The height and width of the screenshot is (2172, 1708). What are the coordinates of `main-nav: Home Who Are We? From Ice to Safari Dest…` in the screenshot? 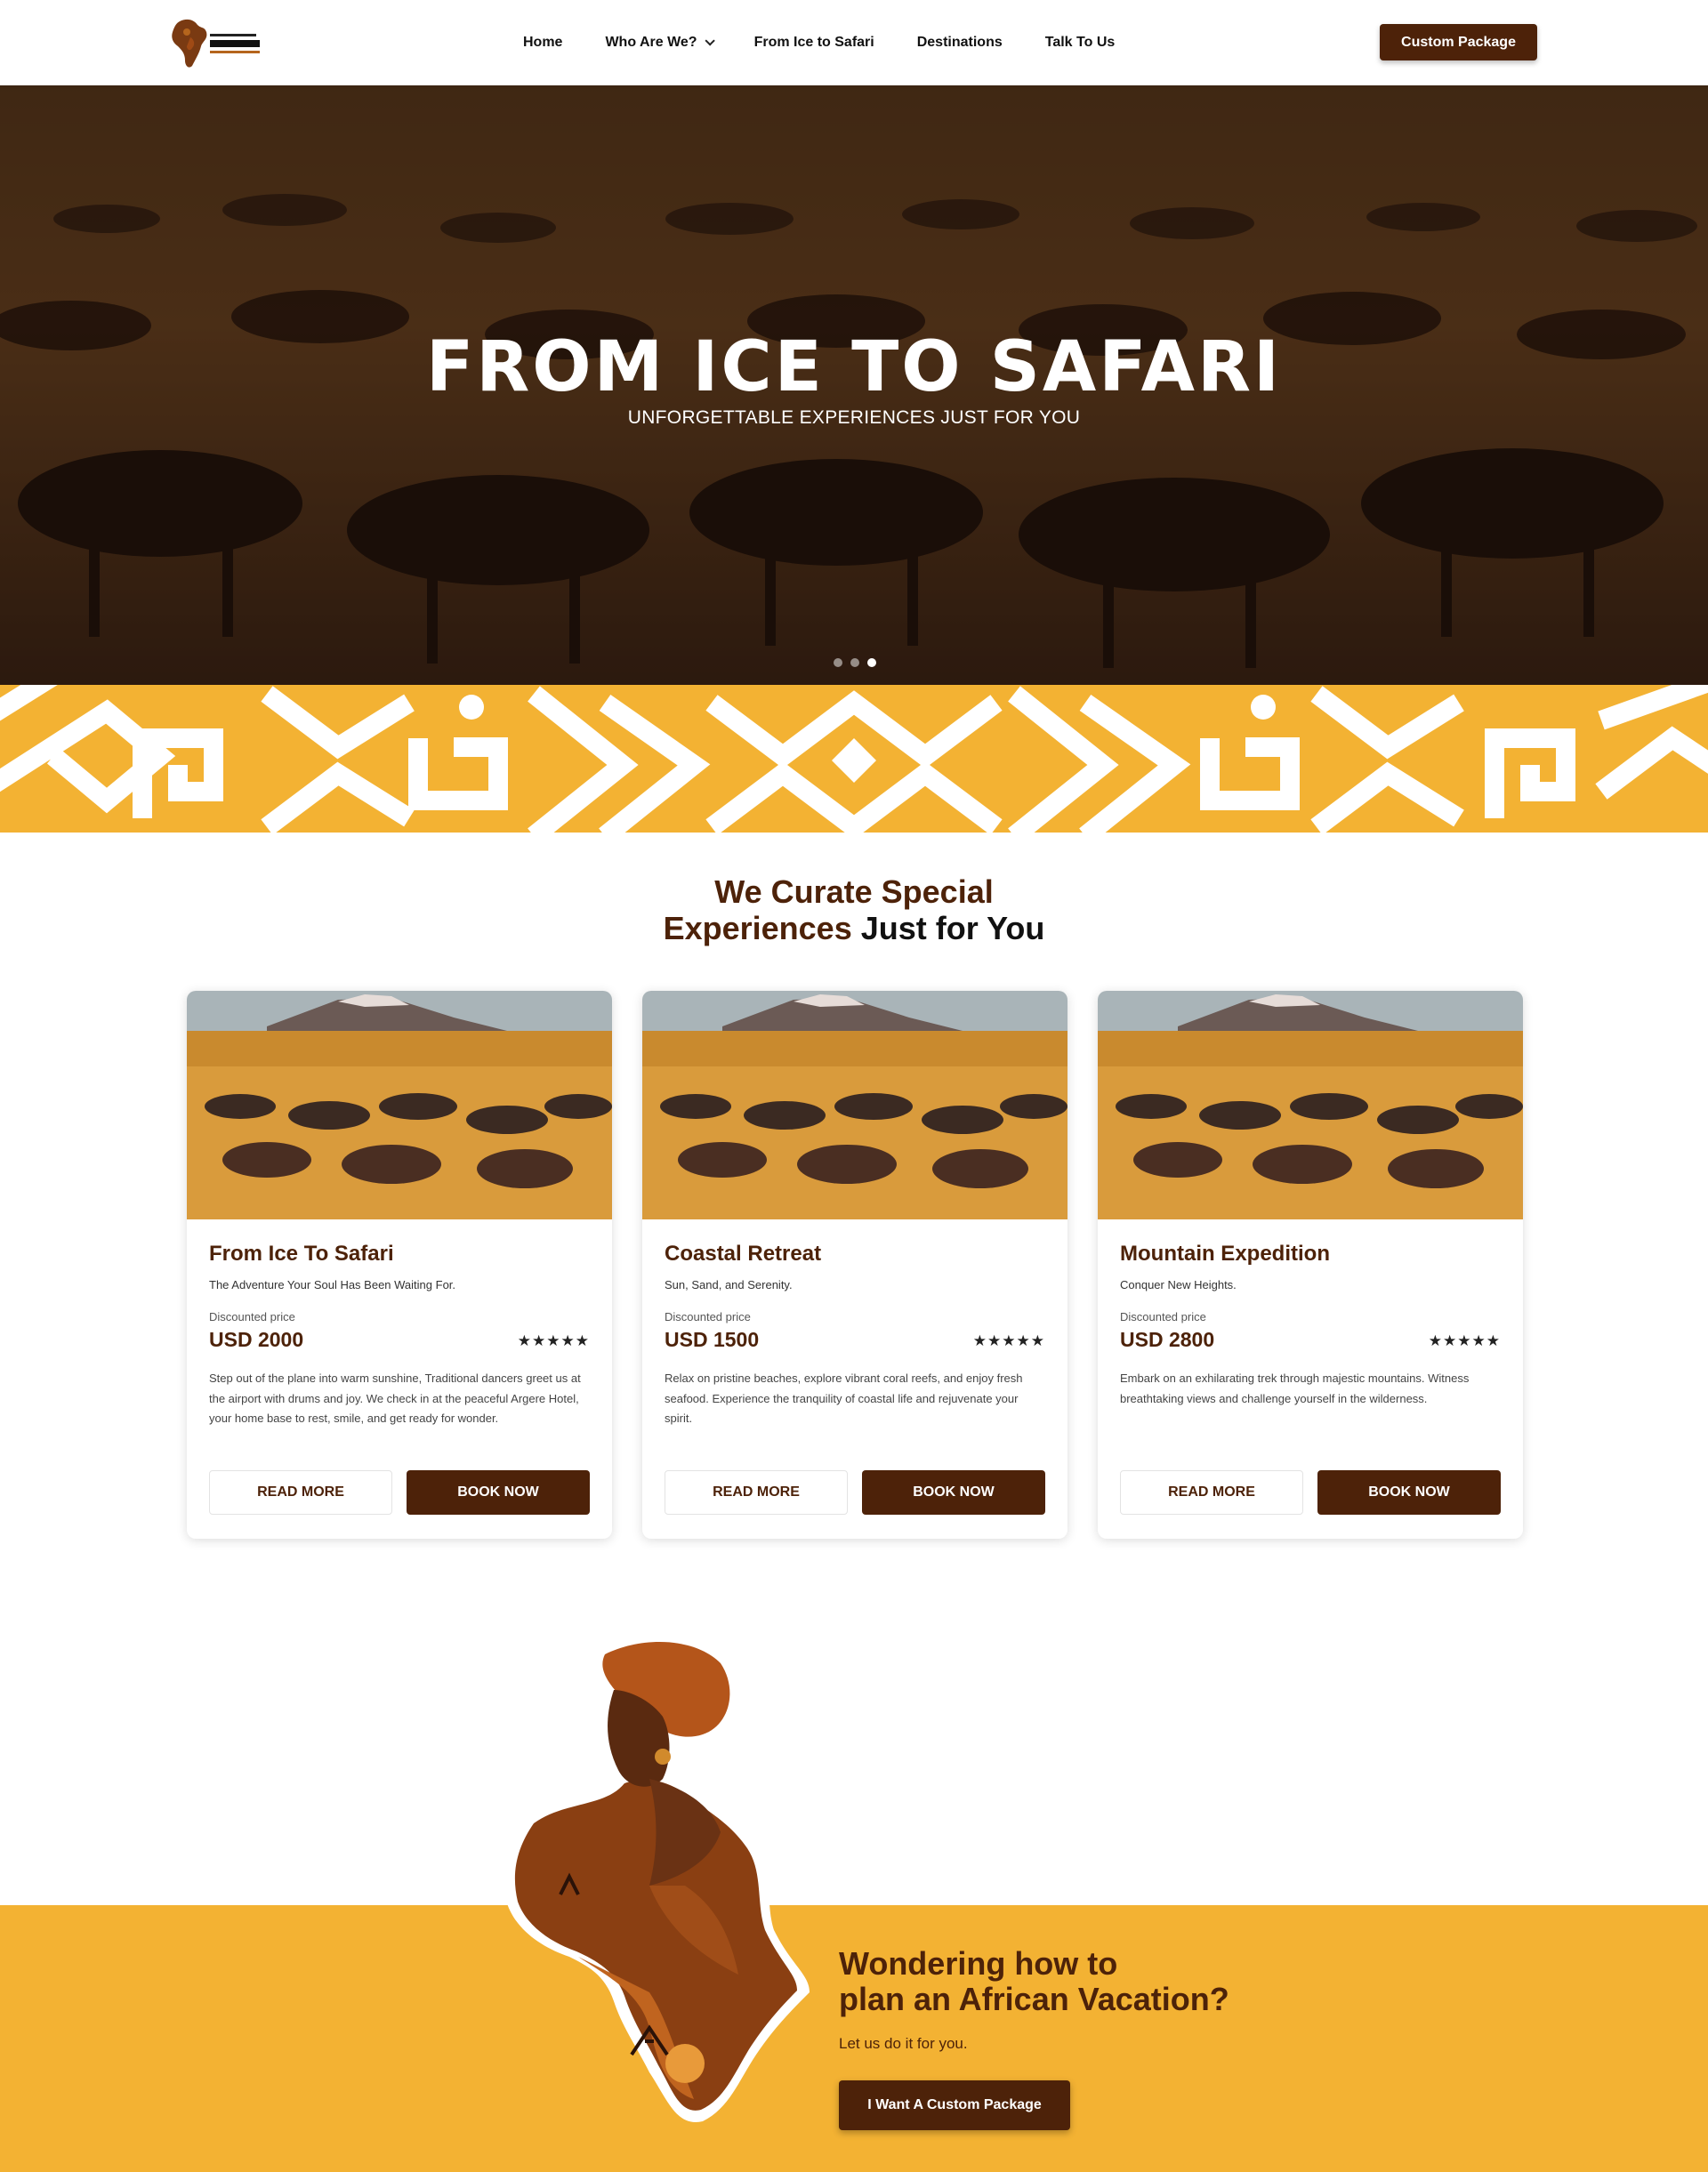 It's located at (819, 43).